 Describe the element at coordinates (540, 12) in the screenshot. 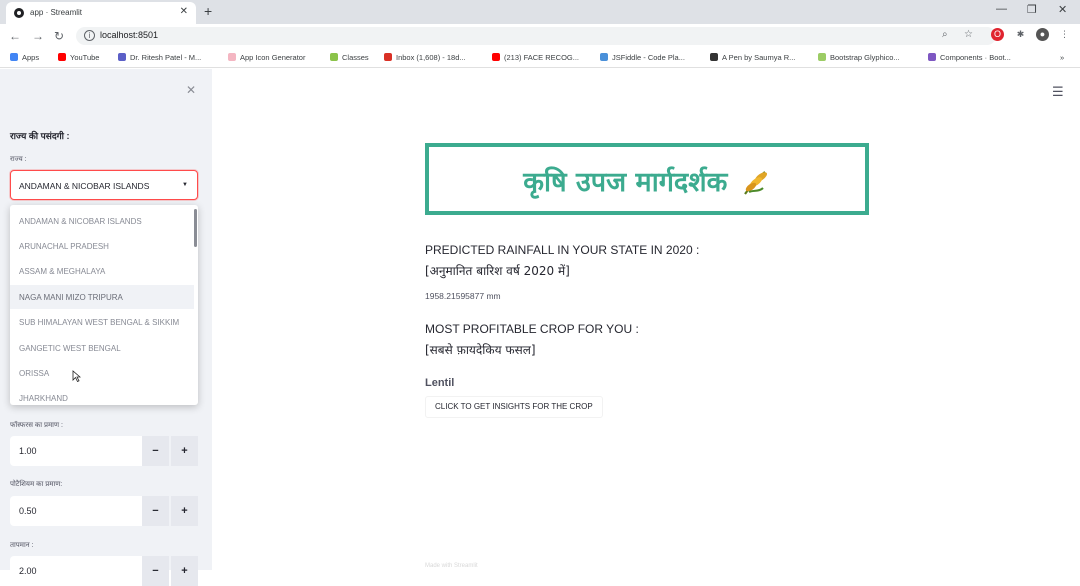

I see `browser-tab-bar: app · Streamlit ✕ + — ❐ ✕` at that location.